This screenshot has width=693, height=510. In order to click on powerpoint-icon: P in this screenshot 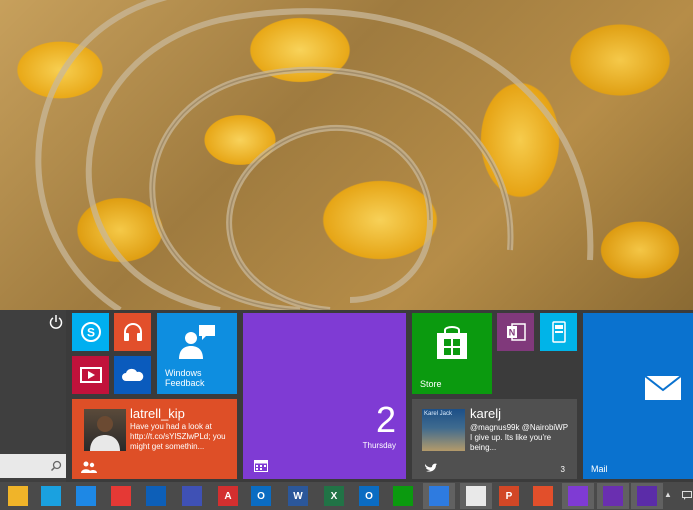, I will do `click(509, 496)`.